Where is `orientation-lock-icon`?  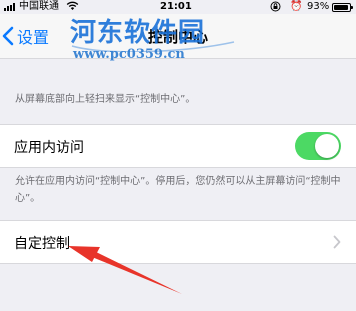
orientation-lock-icon is located at coordinates (275, 6).